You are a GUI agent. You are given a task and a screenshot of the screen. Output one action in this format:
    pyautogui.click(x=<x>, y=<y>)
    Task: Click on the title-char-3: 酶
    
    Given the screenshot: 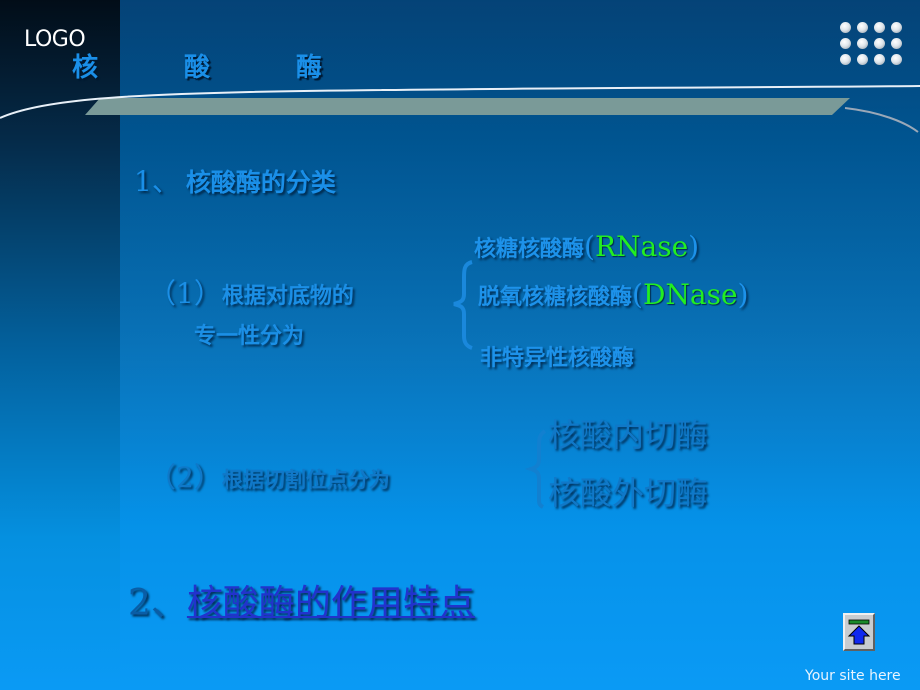 What is the action you would take?
    pyautogui.click(x=309, y=68)
    